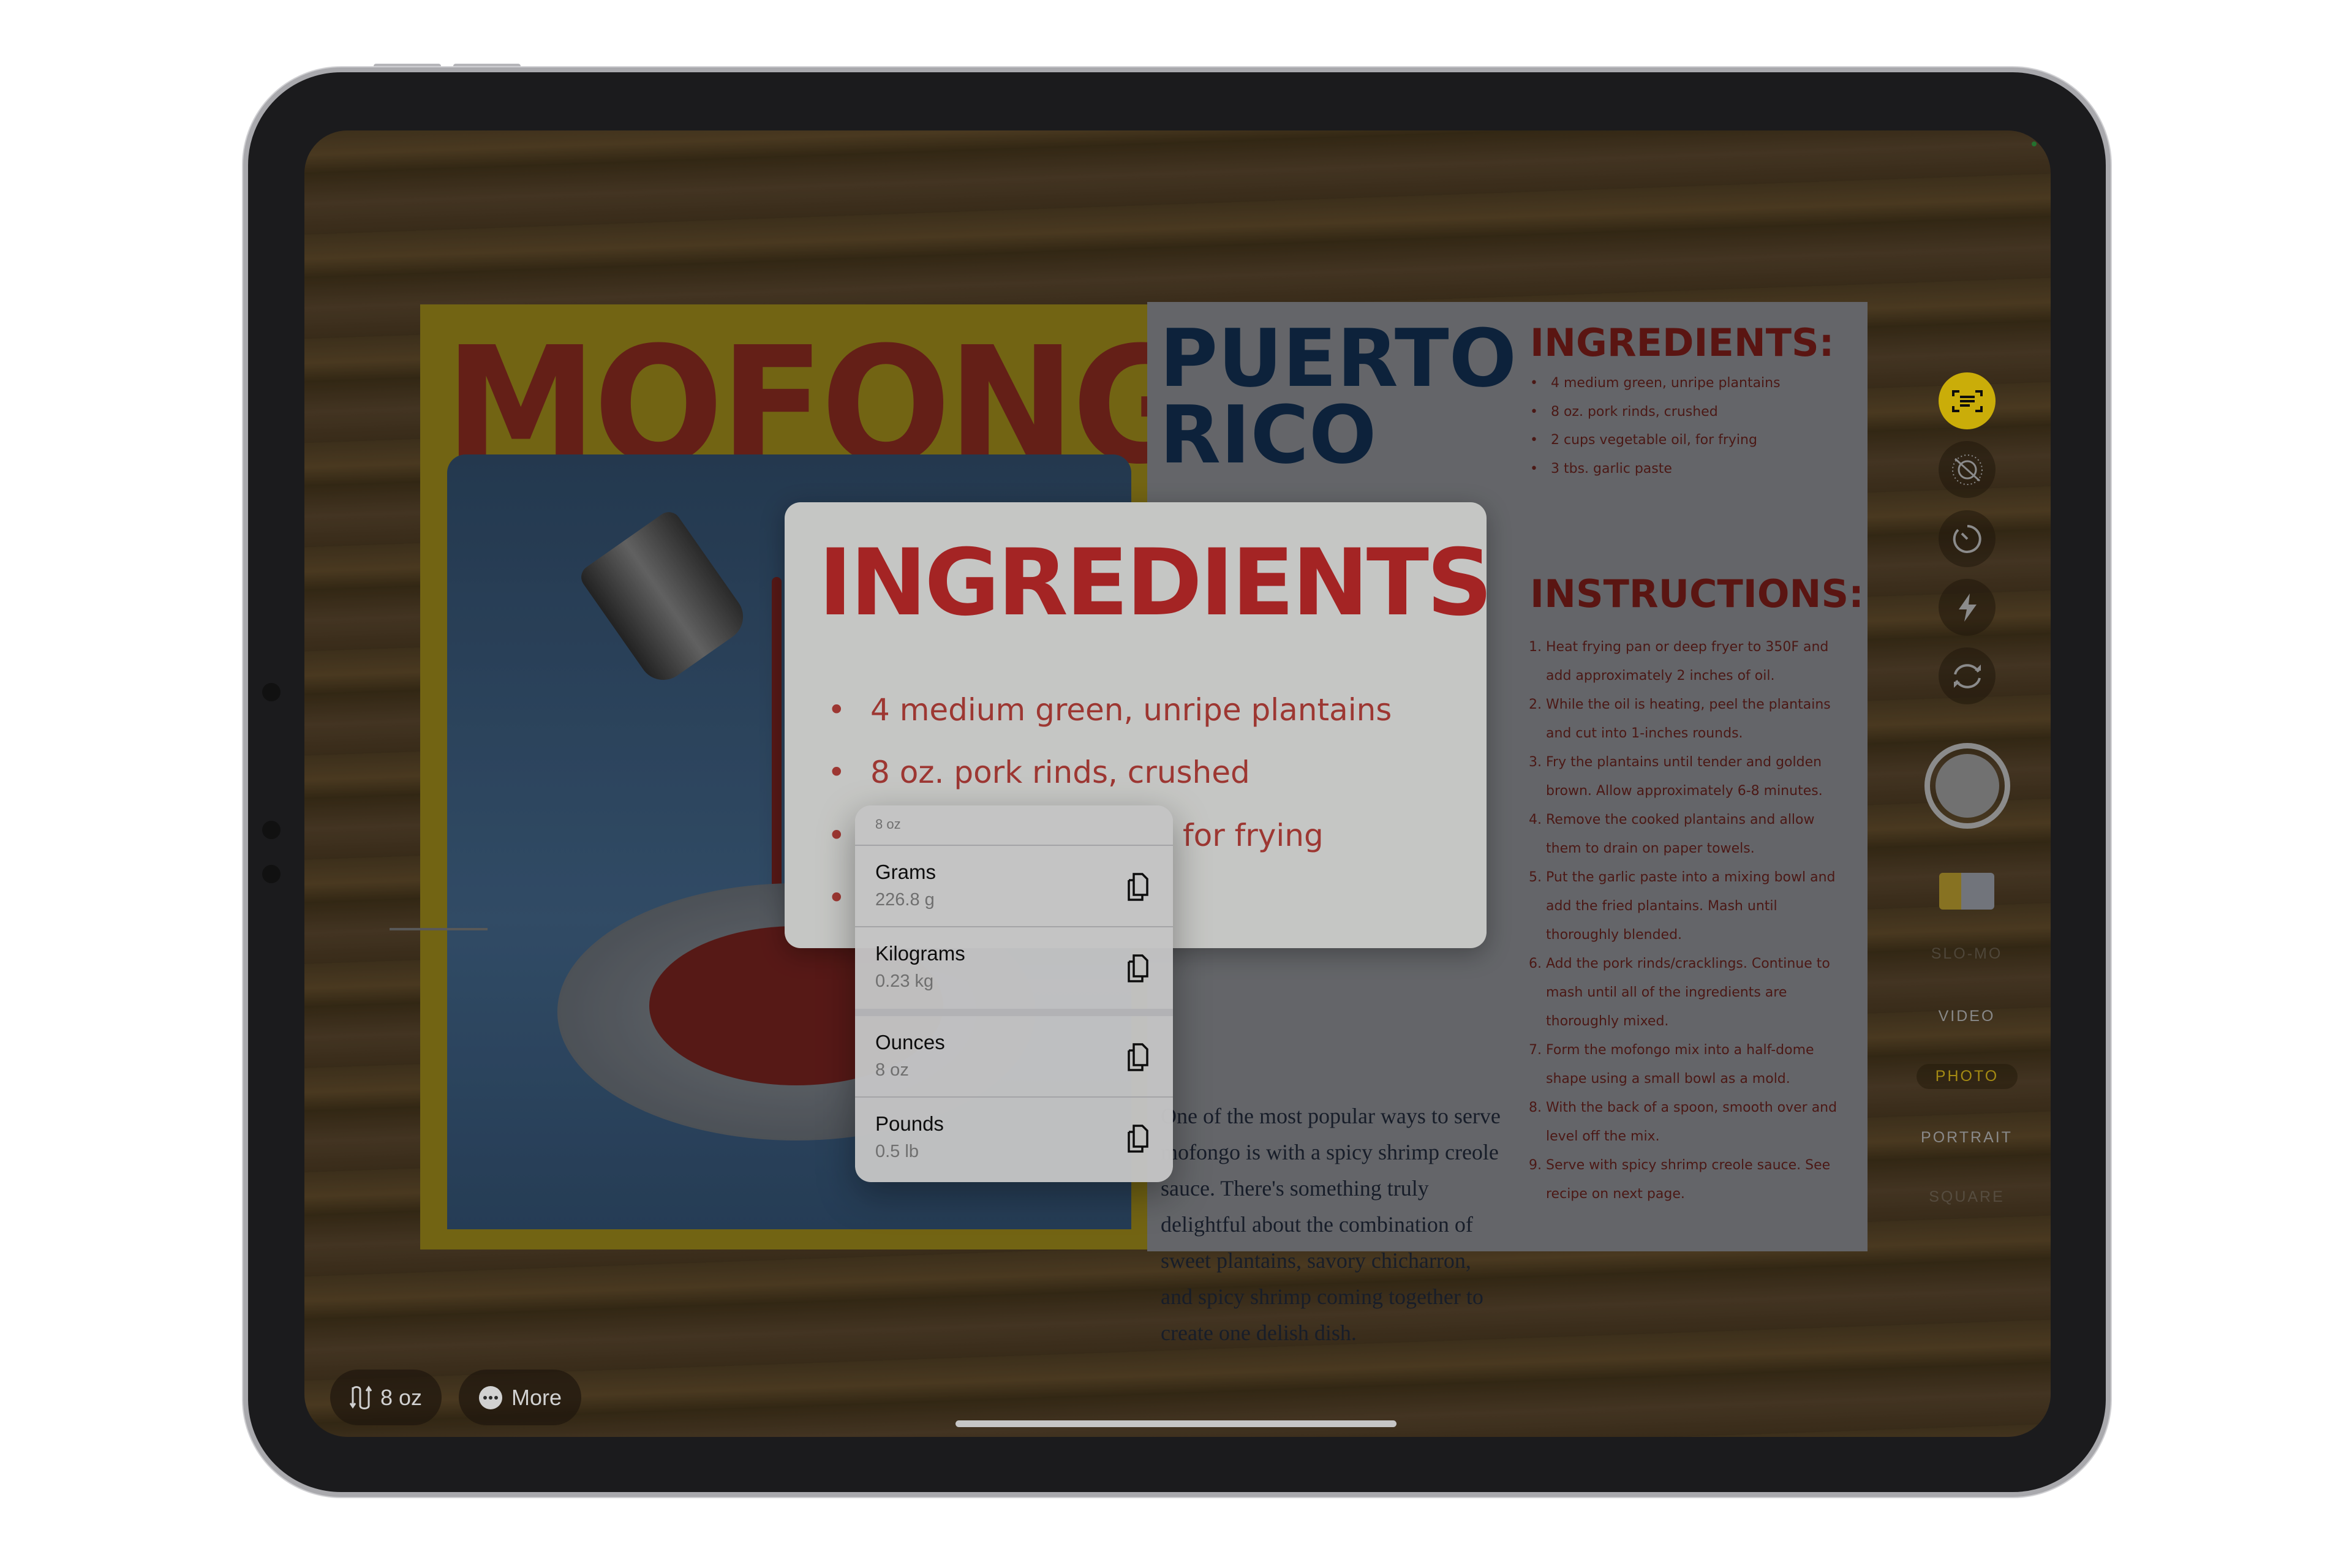 The width and height of the screenshot is (2352, 1568). I want to click on mode-slo-mo: SLO-MO, so click(1966, 954).